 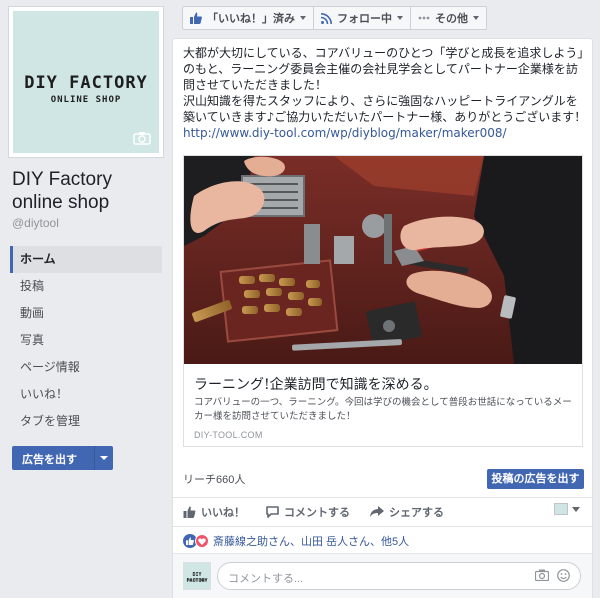 I want to click on post-as-page-selector, so click(x=567, y=509).